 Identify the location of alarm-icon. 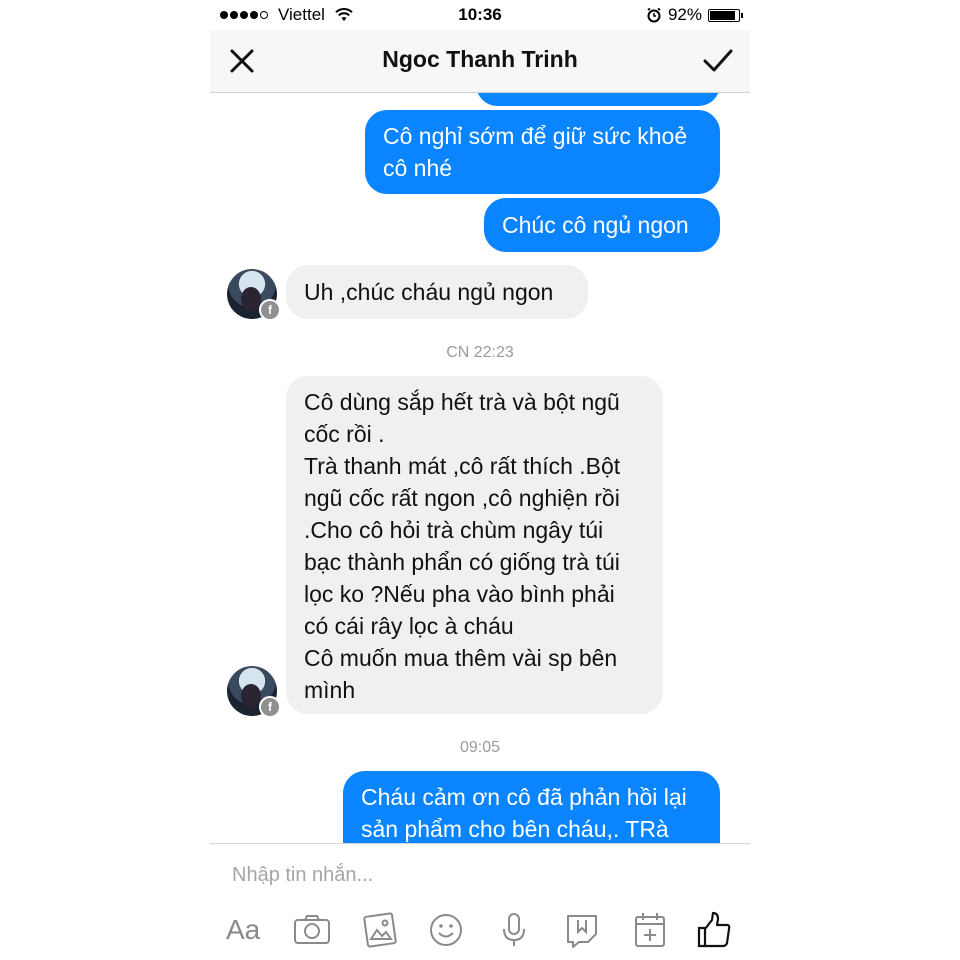
(654, 15).